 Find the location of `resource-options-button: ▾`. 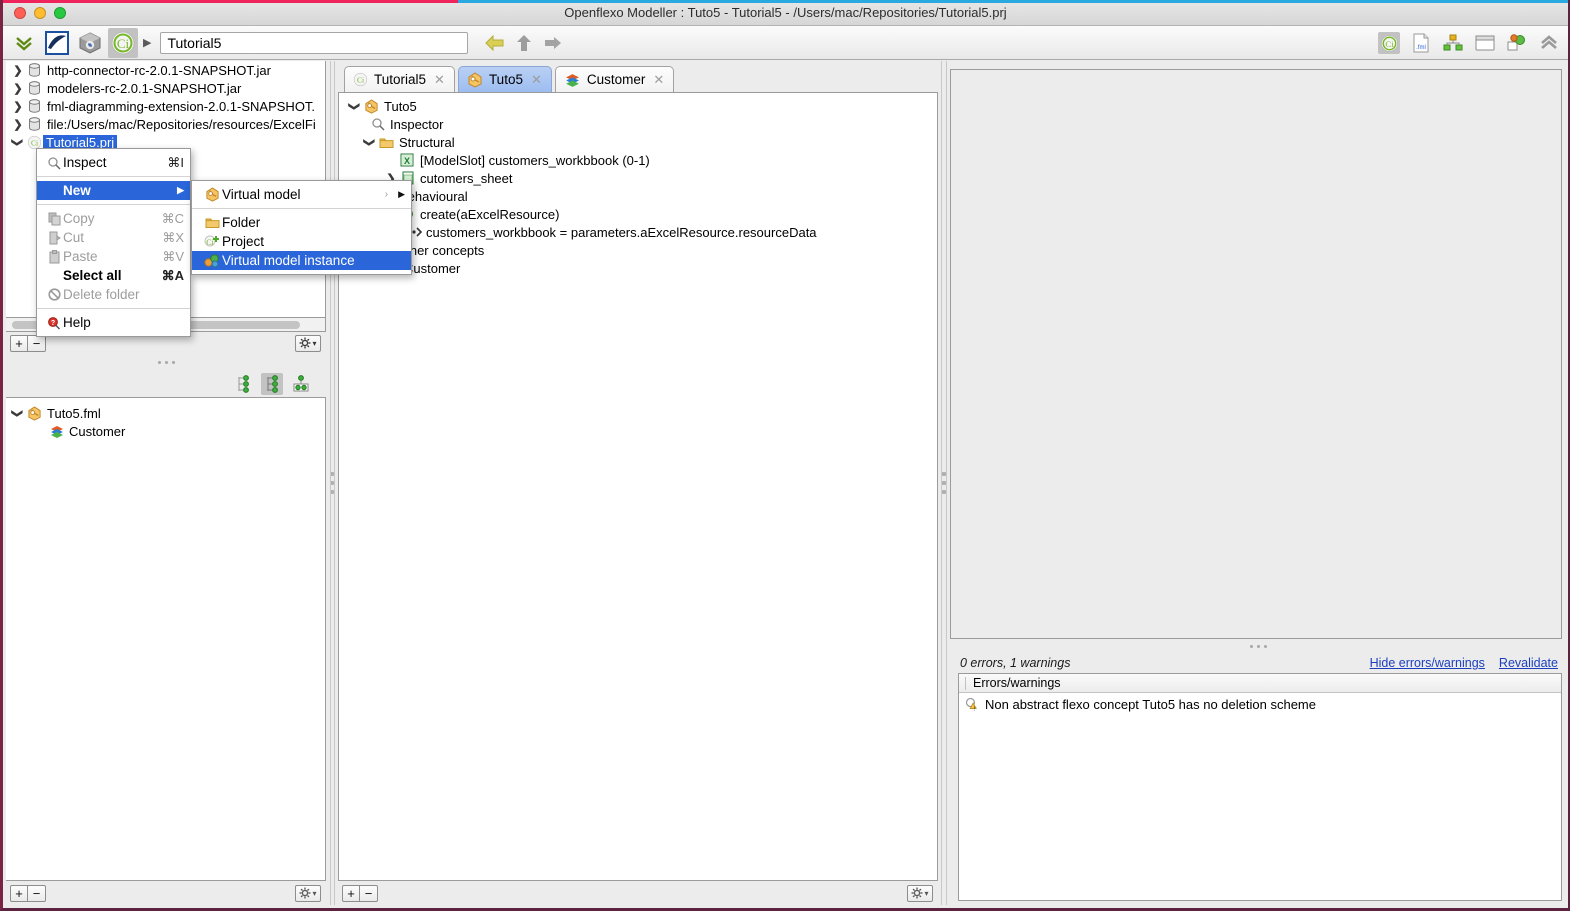

resource-options-button: ▾ is located at coordinates (308, 343).